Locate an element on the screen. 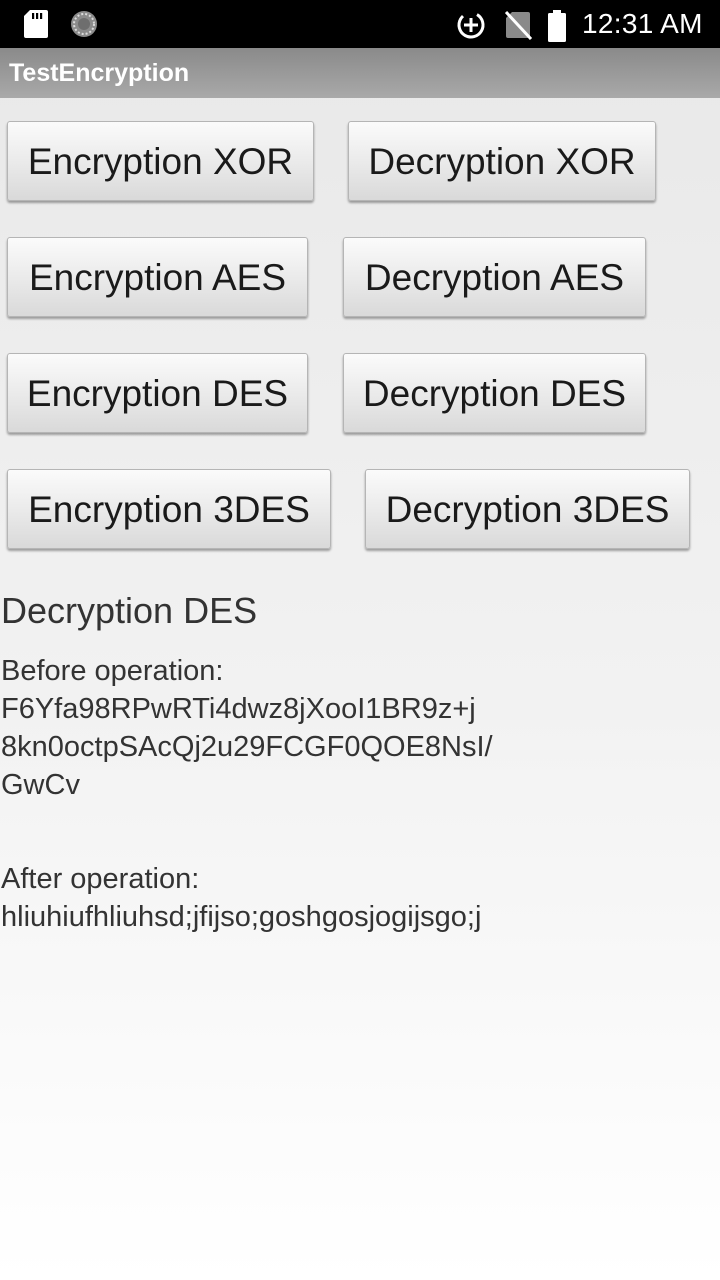 This screenshot has width=720, height=1280. encryption-des-button: Encryption DES is located at coordinates (157, 393).